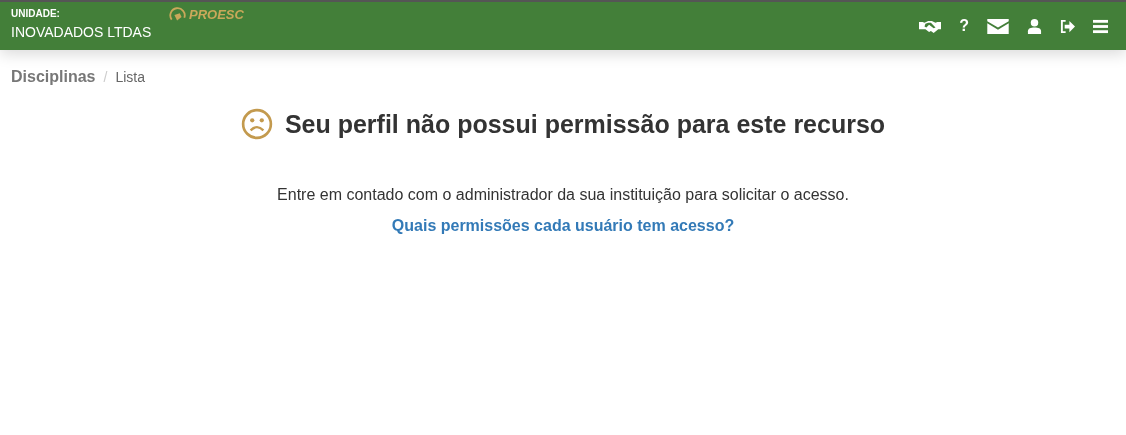  What do you see at coordinates (998, 26) in the screenshot?
I see `mail-icon` at bounding box center [998, 26].